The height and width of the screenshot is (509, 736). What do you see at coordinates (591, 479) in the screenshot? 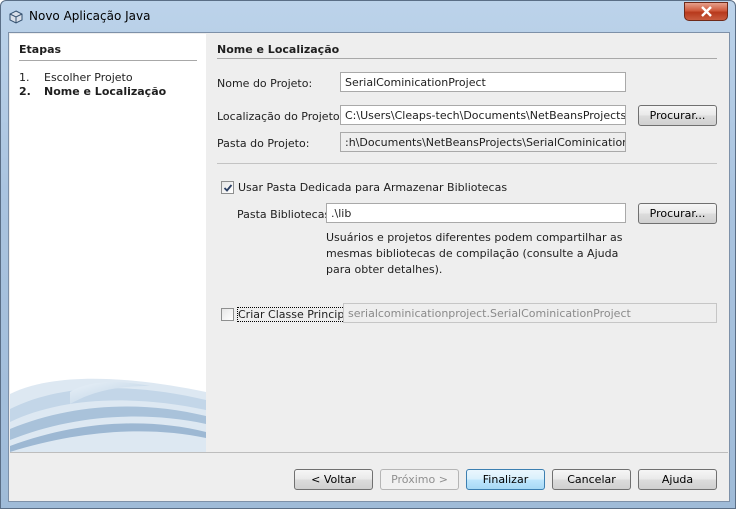
I see `cancel-button: Cancelar` at bounding box center [591, 479].